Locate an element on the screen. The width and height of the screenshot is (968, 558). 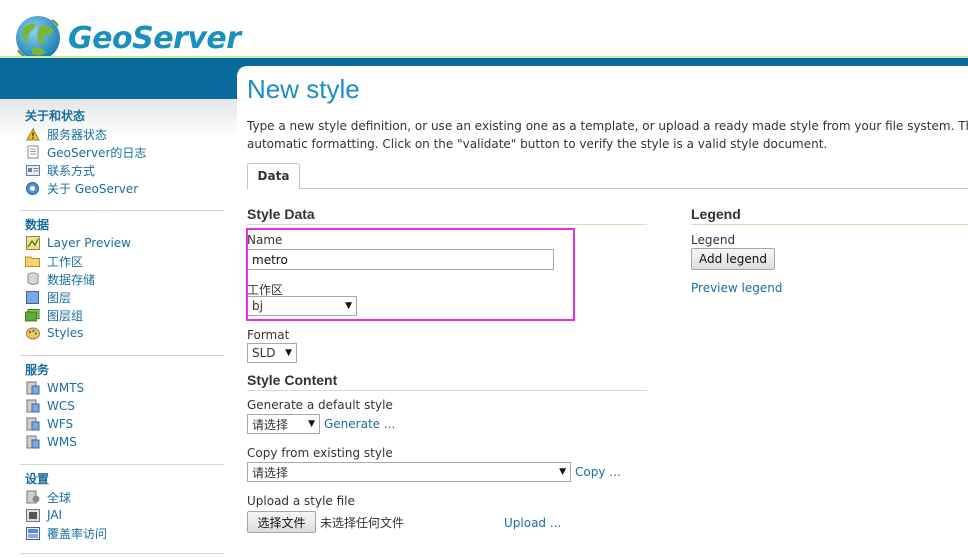
sidebar-section-services: 服务 WMTS WCS WFS WMS is located at coordinates (122, 406).